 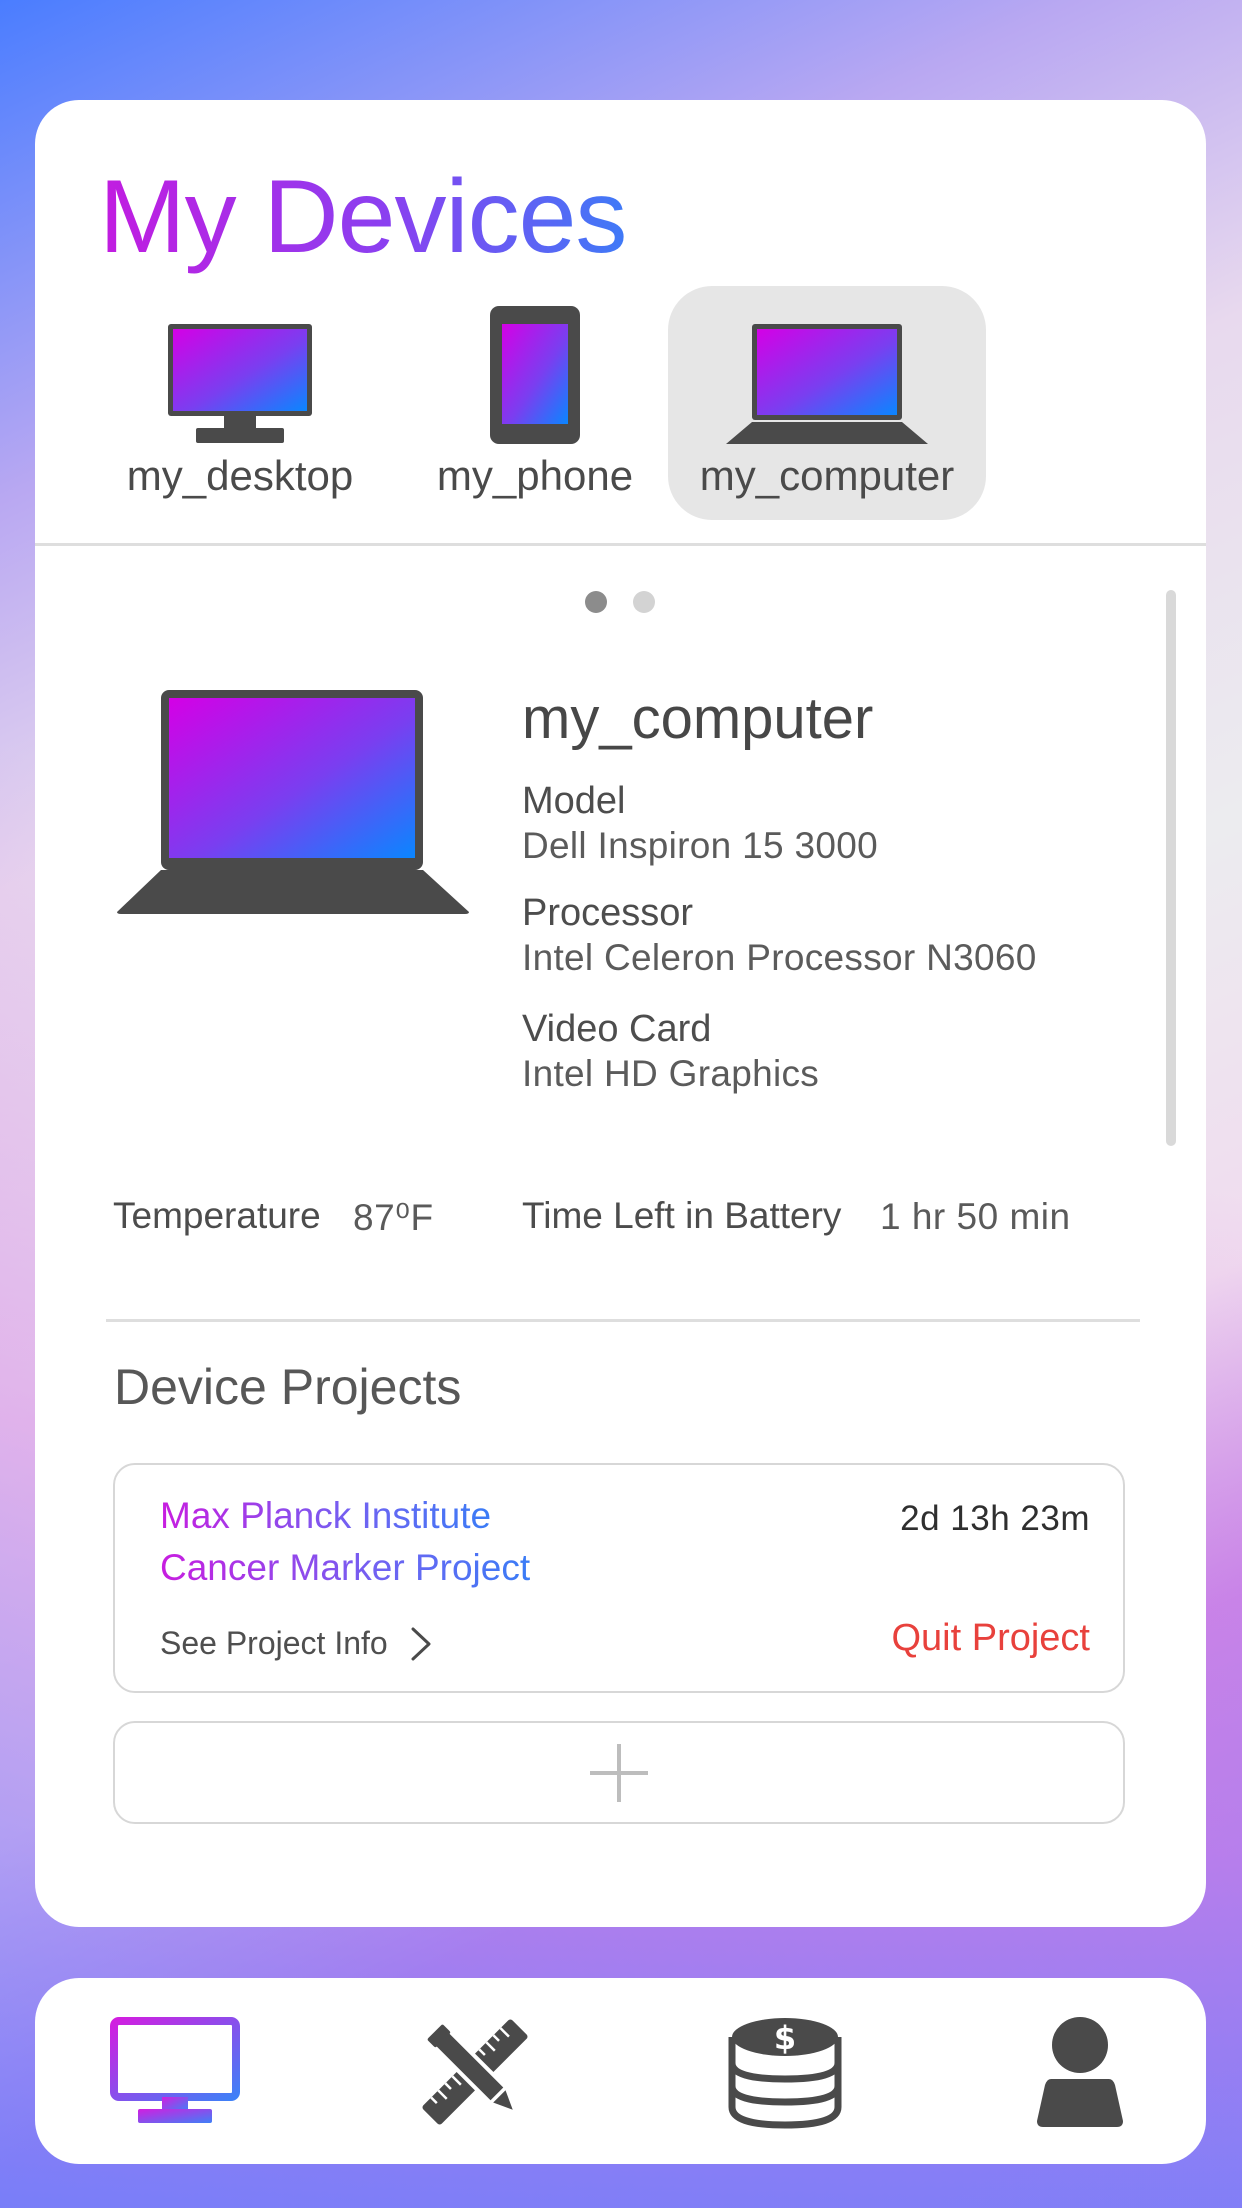 I want to click on desktop-icon, so click(x=240, y=366).